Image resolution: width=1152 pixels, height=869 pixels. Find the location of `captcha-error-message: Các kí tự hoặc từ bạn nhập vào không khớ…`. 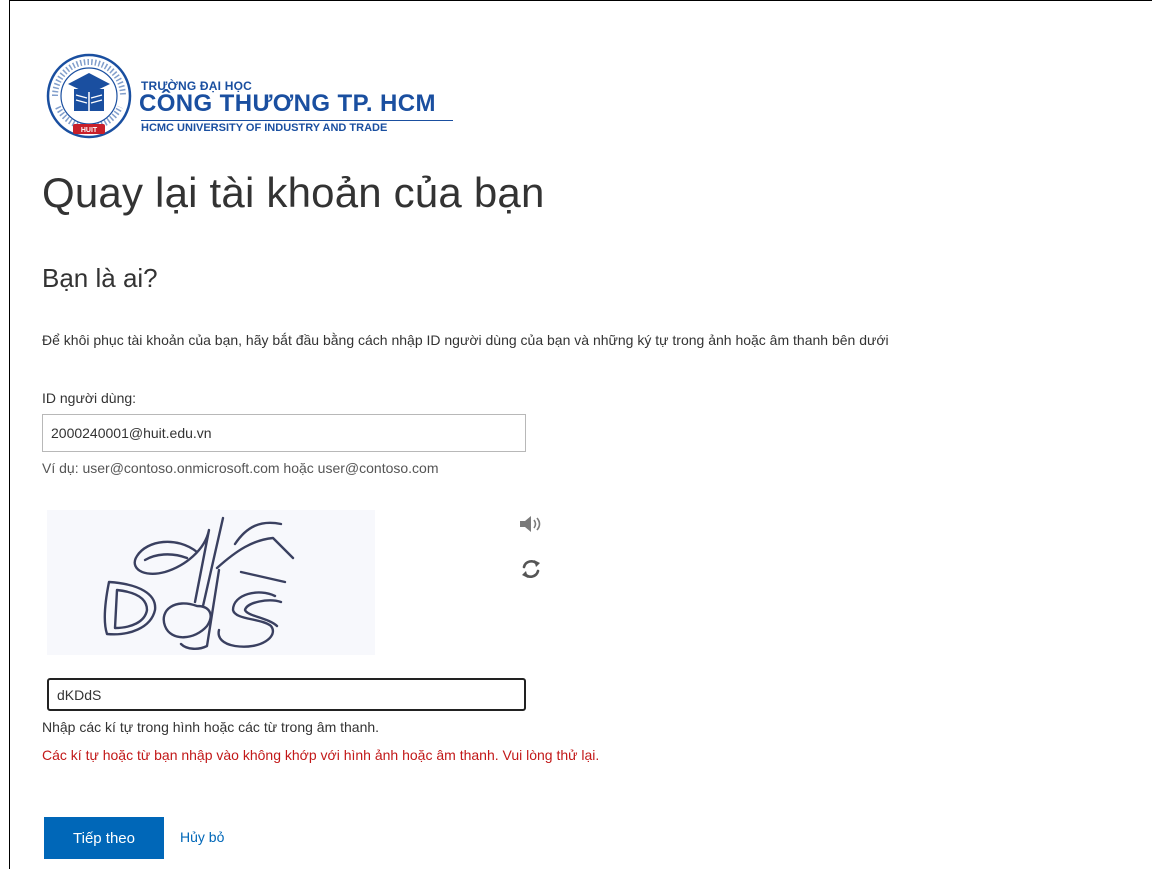

captcha-error-message: Các kí tự hoặc từ bạn nhập vào không khớ… is located at coordinates (321, 755).